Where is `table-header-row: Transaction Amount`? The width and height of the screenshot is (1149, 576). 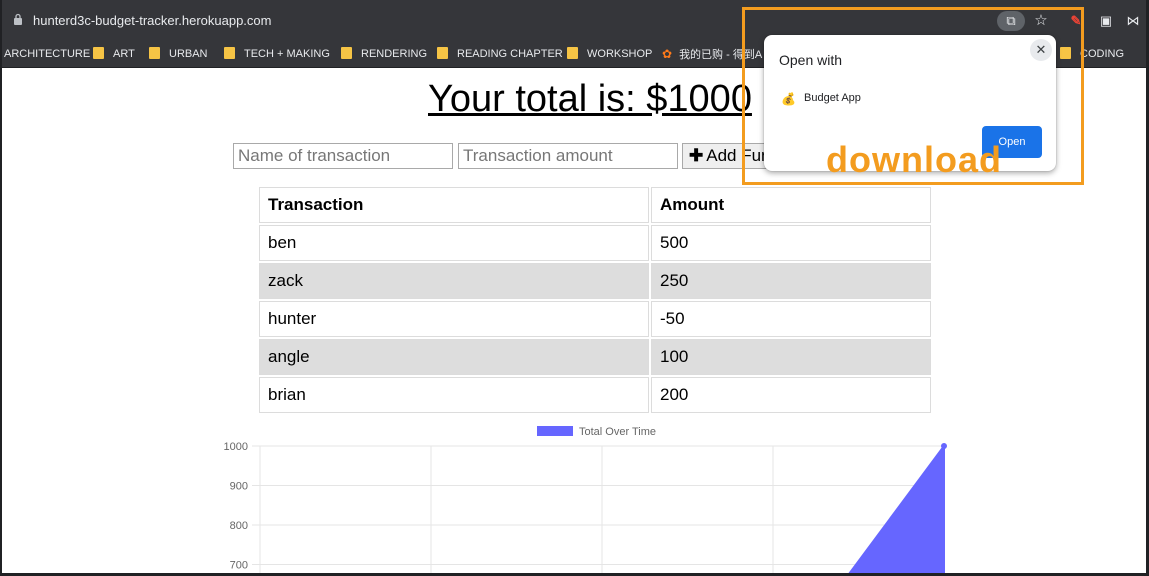
table-header-row: Transaction Amount is located at coordinates (595, 205).